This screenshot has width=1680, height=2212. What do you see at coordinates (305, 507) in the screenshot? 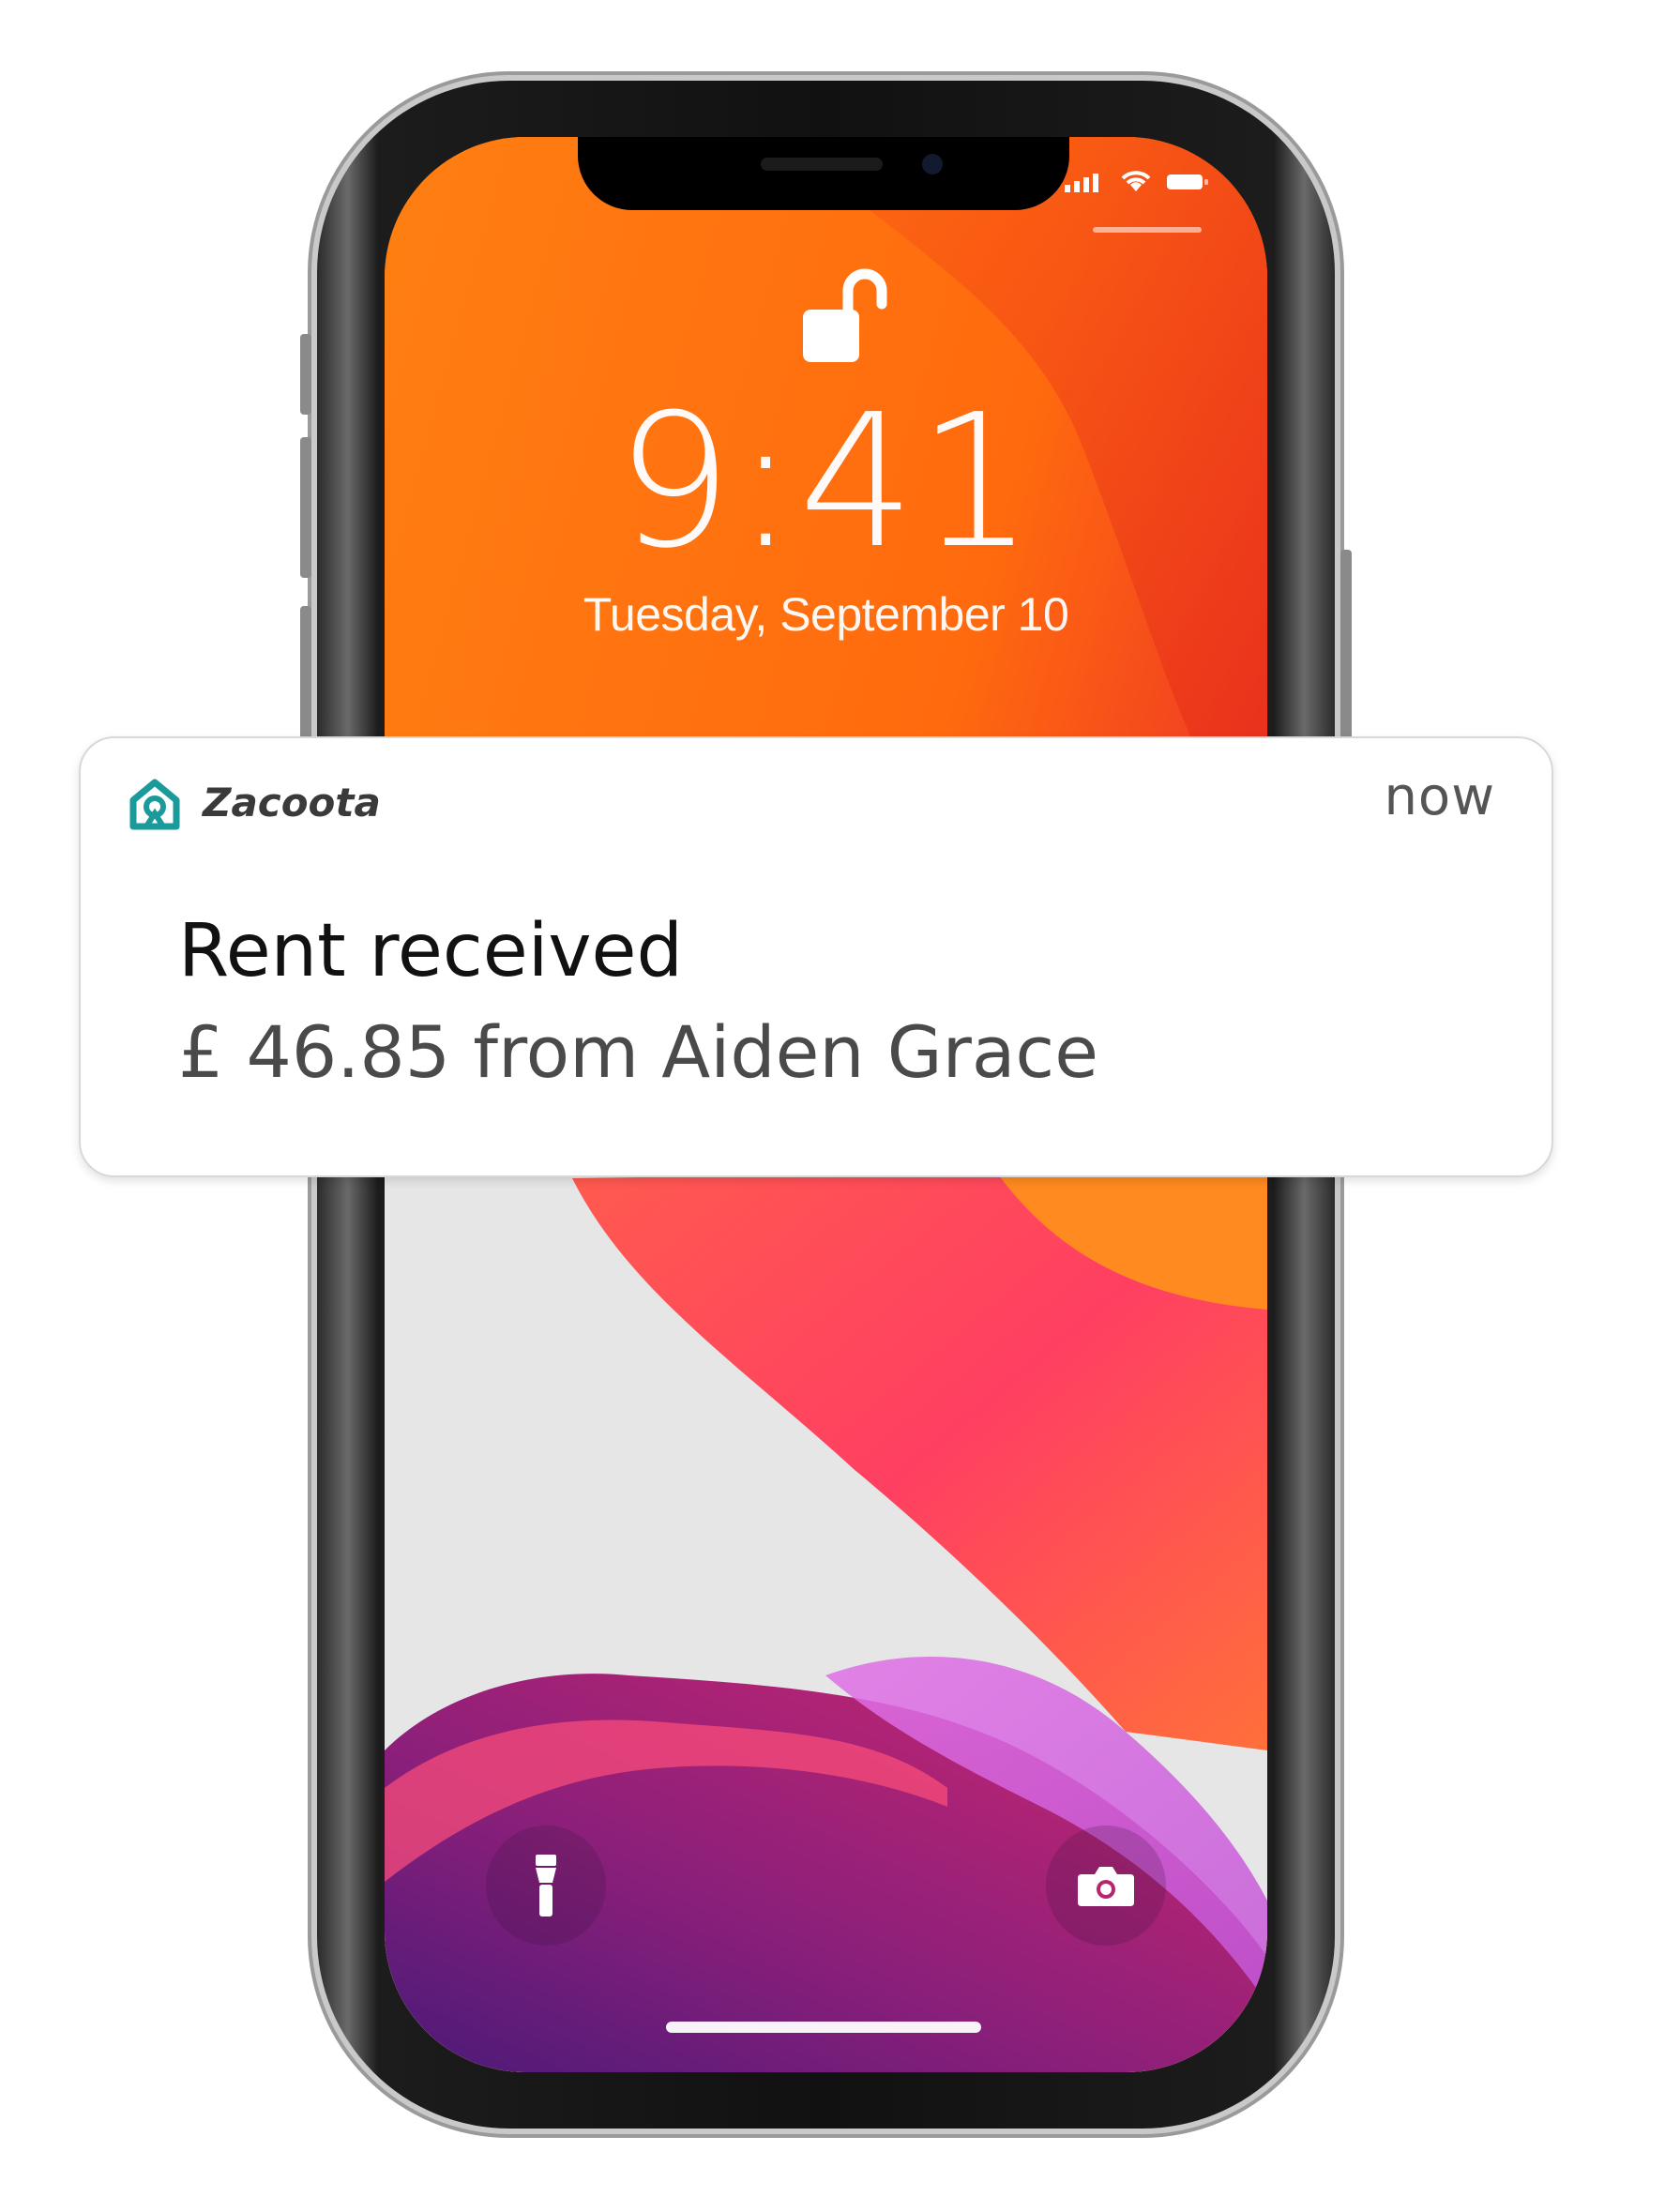
I see `volume-down-button` at bounding box center [305, 507].